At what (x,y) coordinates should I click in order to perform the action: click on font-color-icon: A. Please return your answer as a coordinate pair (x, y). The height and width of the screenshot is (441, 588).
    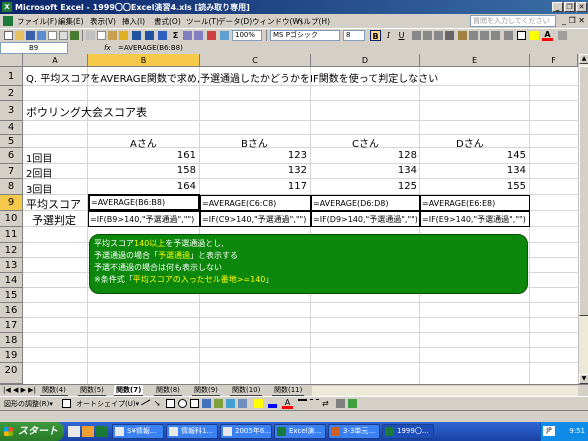
    Looking at the image, I should click on (547, 35).